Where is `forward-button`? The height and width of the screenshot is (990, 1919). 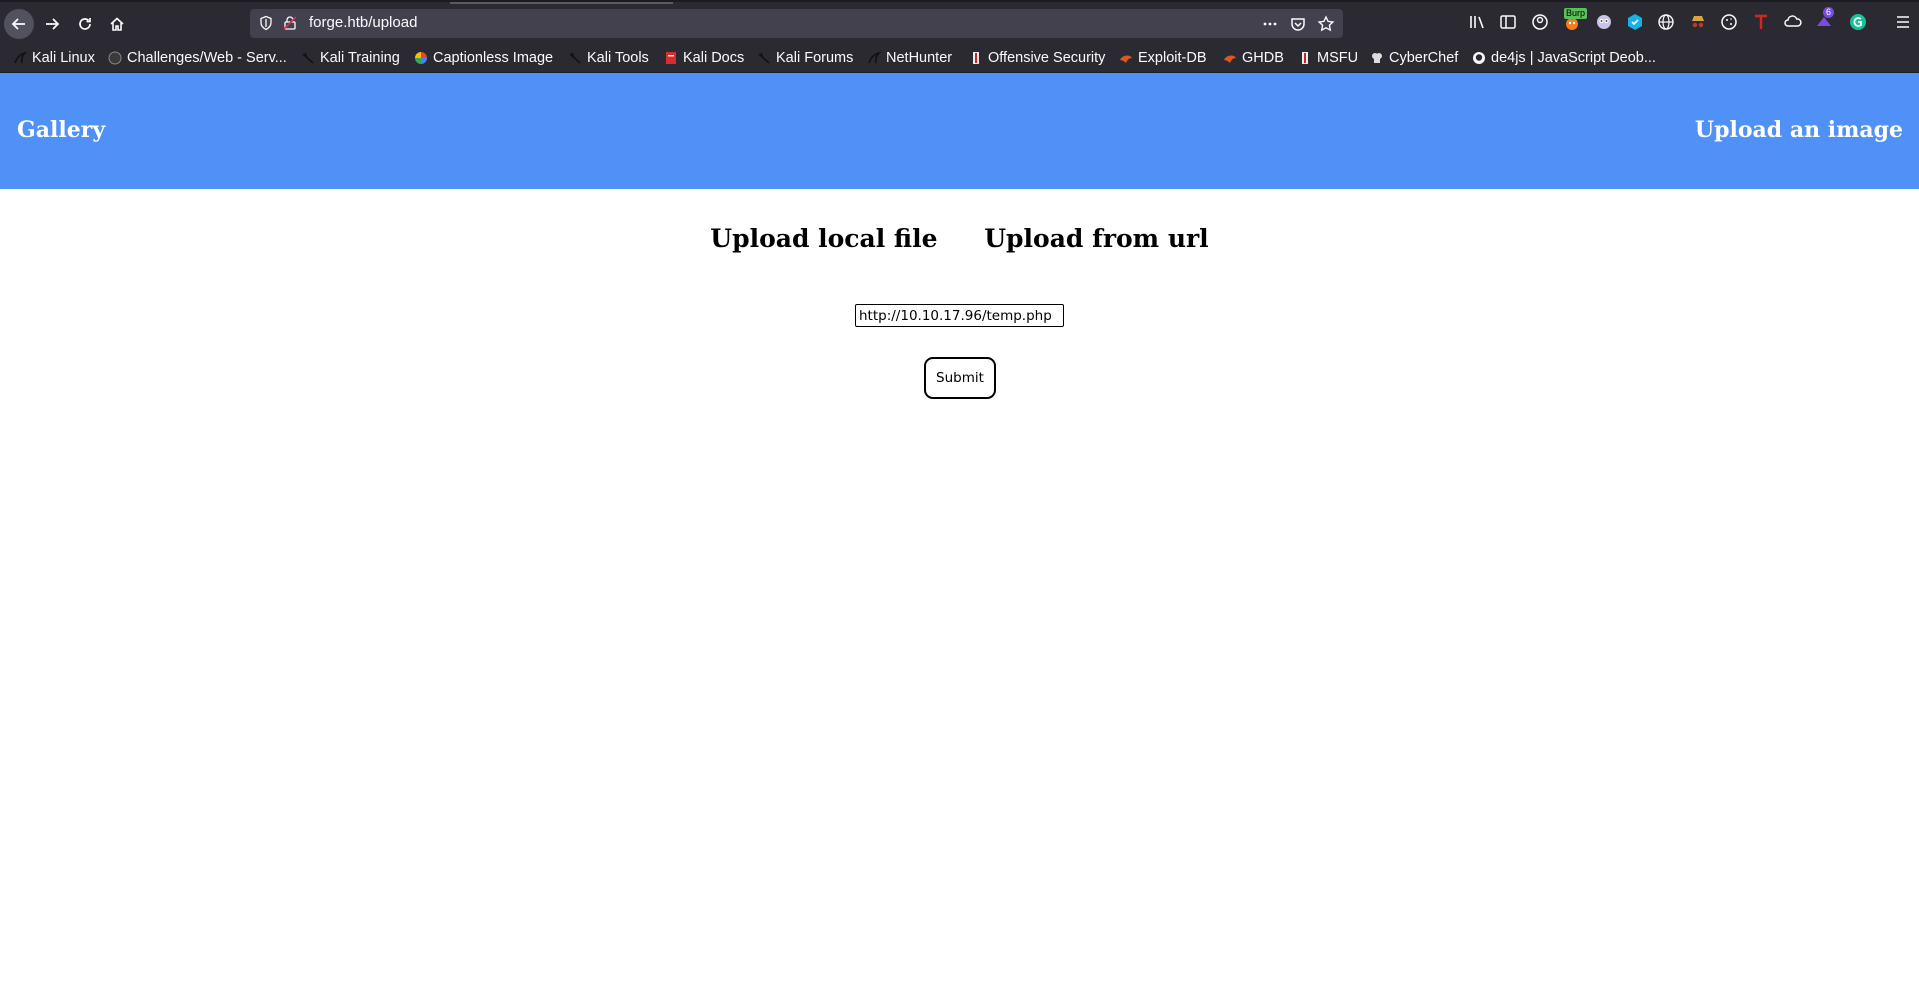 forward-button is located at coordinates (52, 24).